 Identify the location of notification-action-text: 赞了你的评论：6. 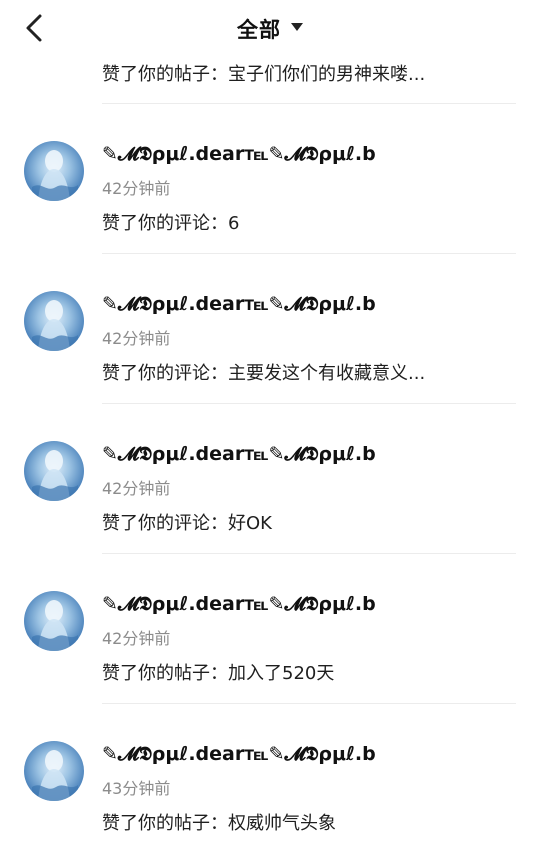
(170, 222).